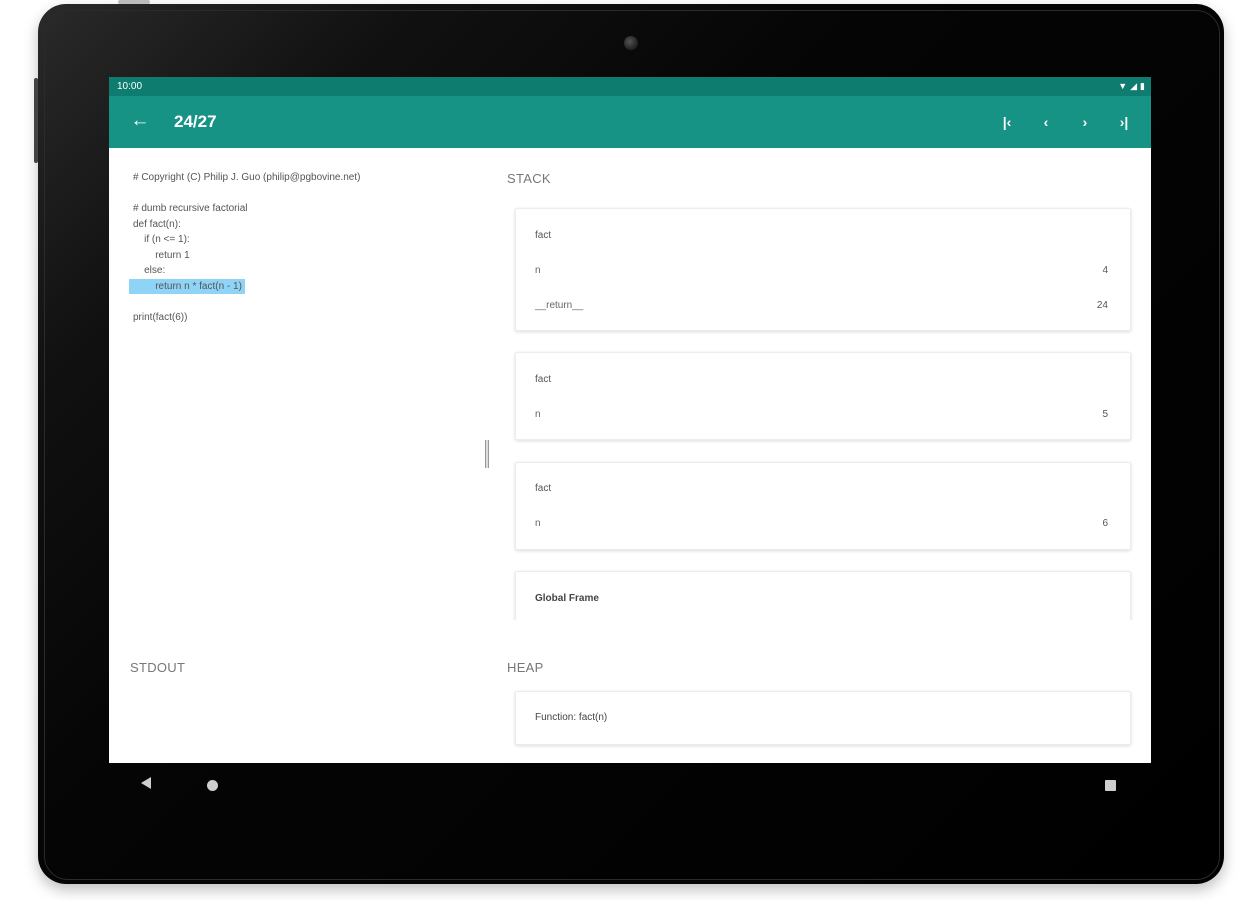  What do you see at coordinates (303, 209) in the screenshot?
I see `code-line: # dumb recursive factorial` at bounding box center [303, 209].